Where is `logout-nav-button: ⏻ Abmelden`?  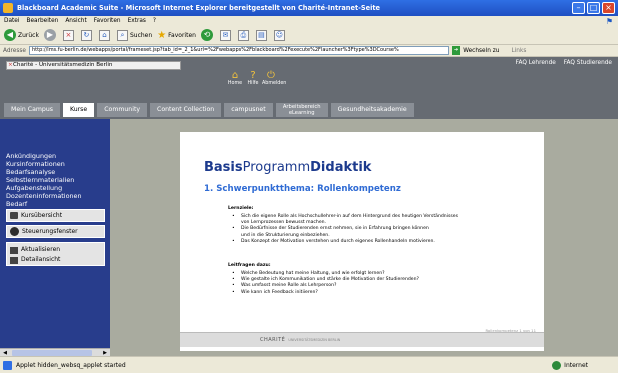 logout-nav-button: ⏻ Abmelden is located at coordinates (274, 78).